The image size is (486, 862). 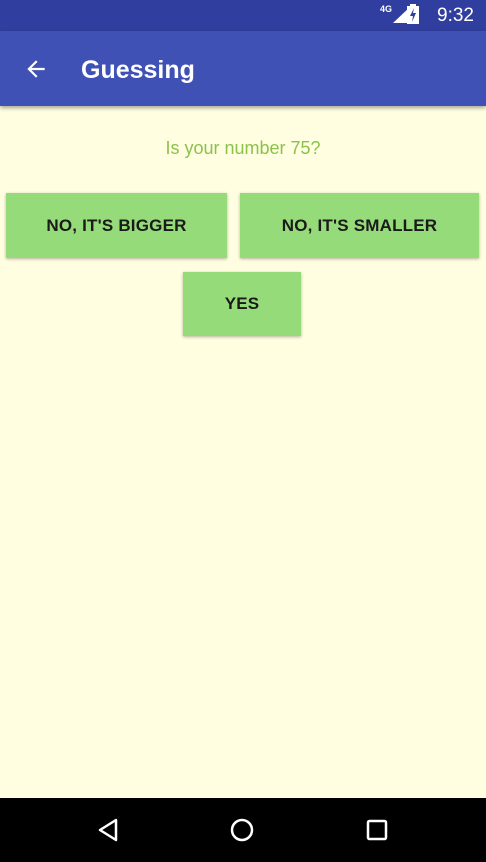 What do you see at coordinates (138, 70) in the screenshot?
I see `page-title: Guessing` at bounding box center [138, 70].